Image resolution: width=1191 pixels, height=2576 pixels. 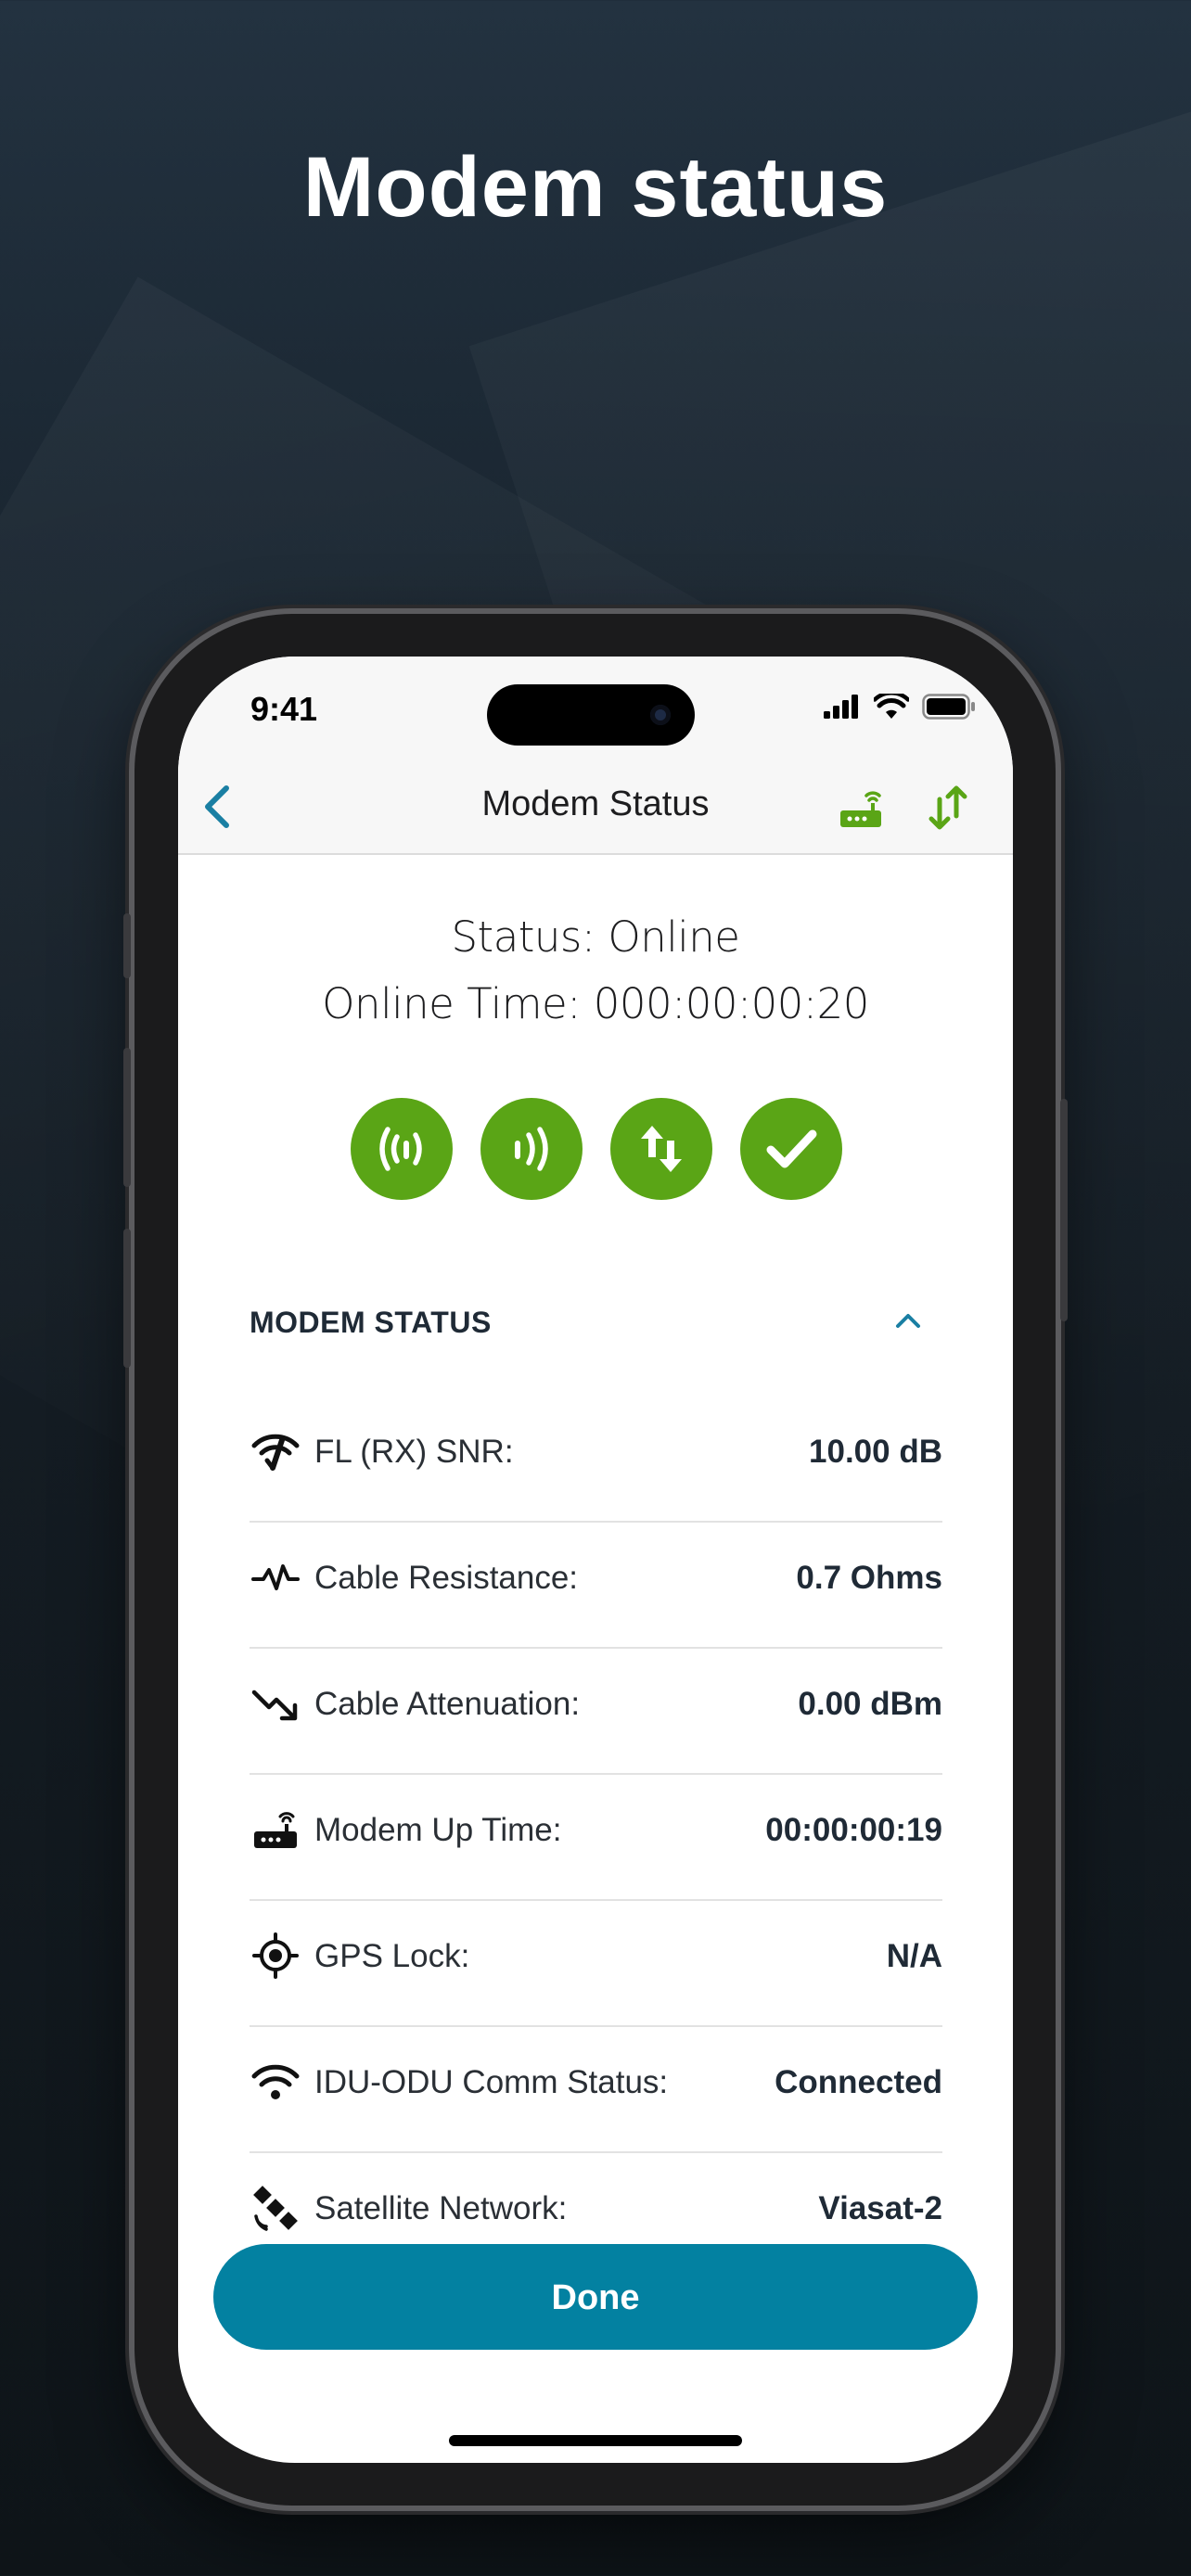 What do you see at coordinates (596, 1965) in the screenshot?
I see `list-item: GPS Lock: N/A` at bounding box center [596, 1965].